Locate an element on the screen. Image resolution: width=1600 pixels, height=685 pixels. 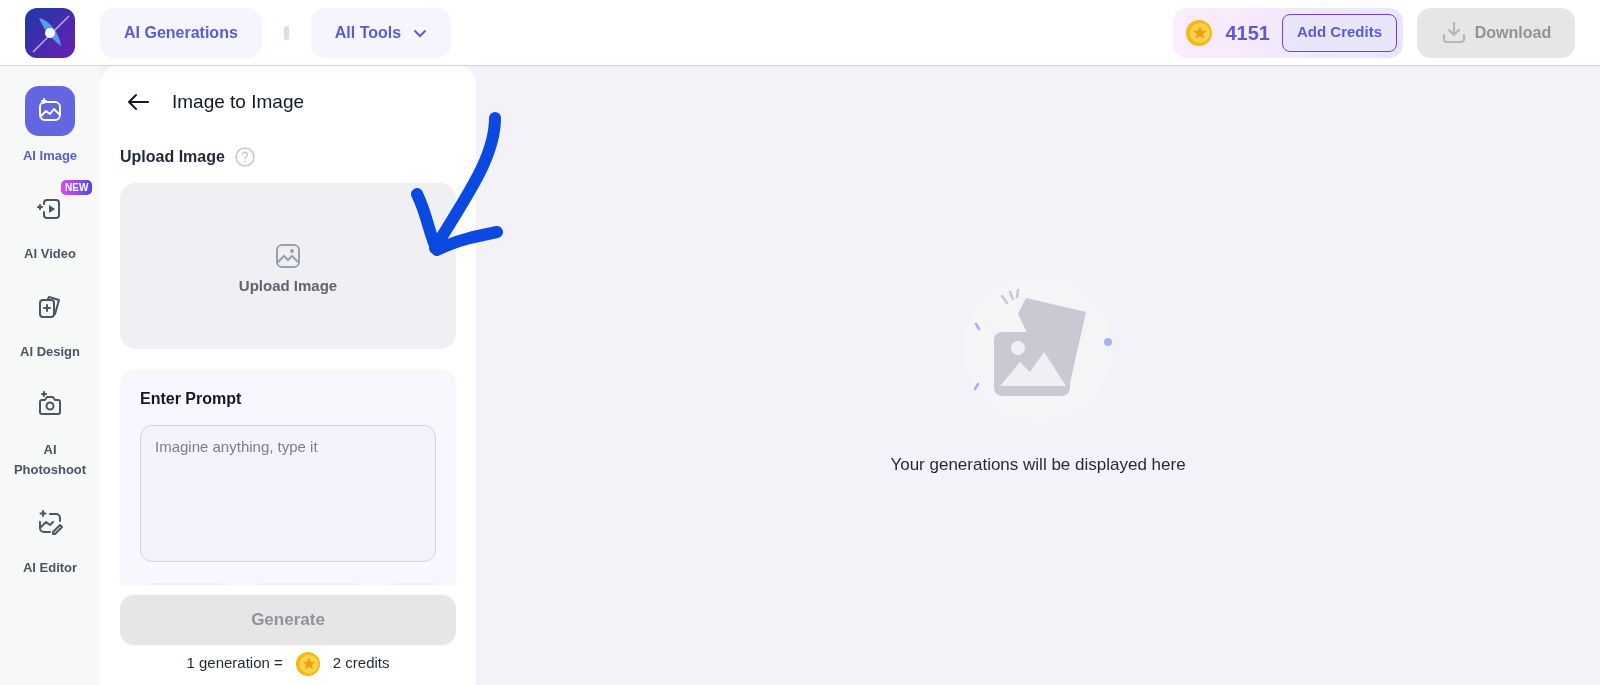
back-arrow-icon is located at coordinates (138, 102).